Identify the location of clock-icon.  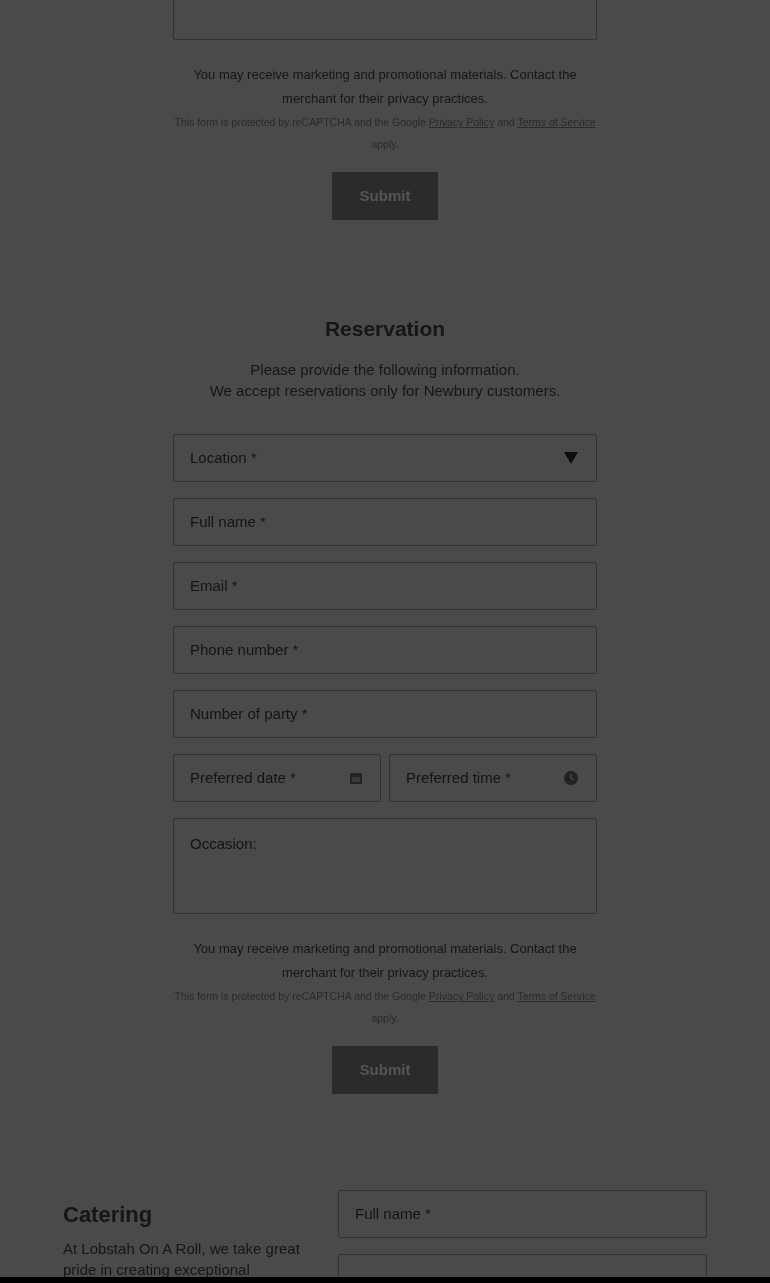
(571, 778).